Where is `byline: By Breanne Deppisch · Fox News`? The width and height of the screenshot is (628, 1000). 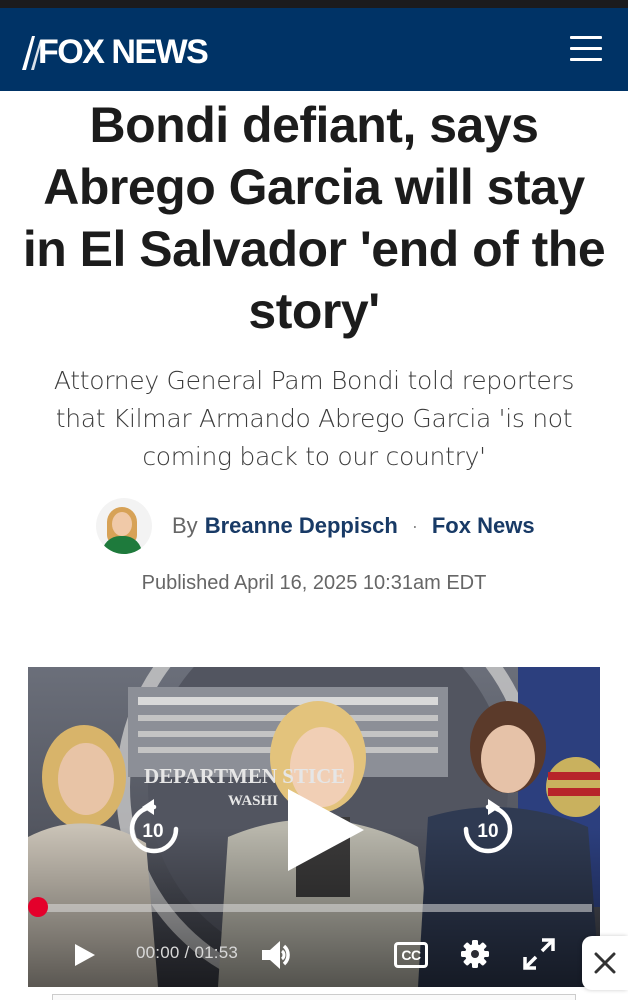
byline: By Breanne Deppisch · Fox News is located at coordinates (315, 526).